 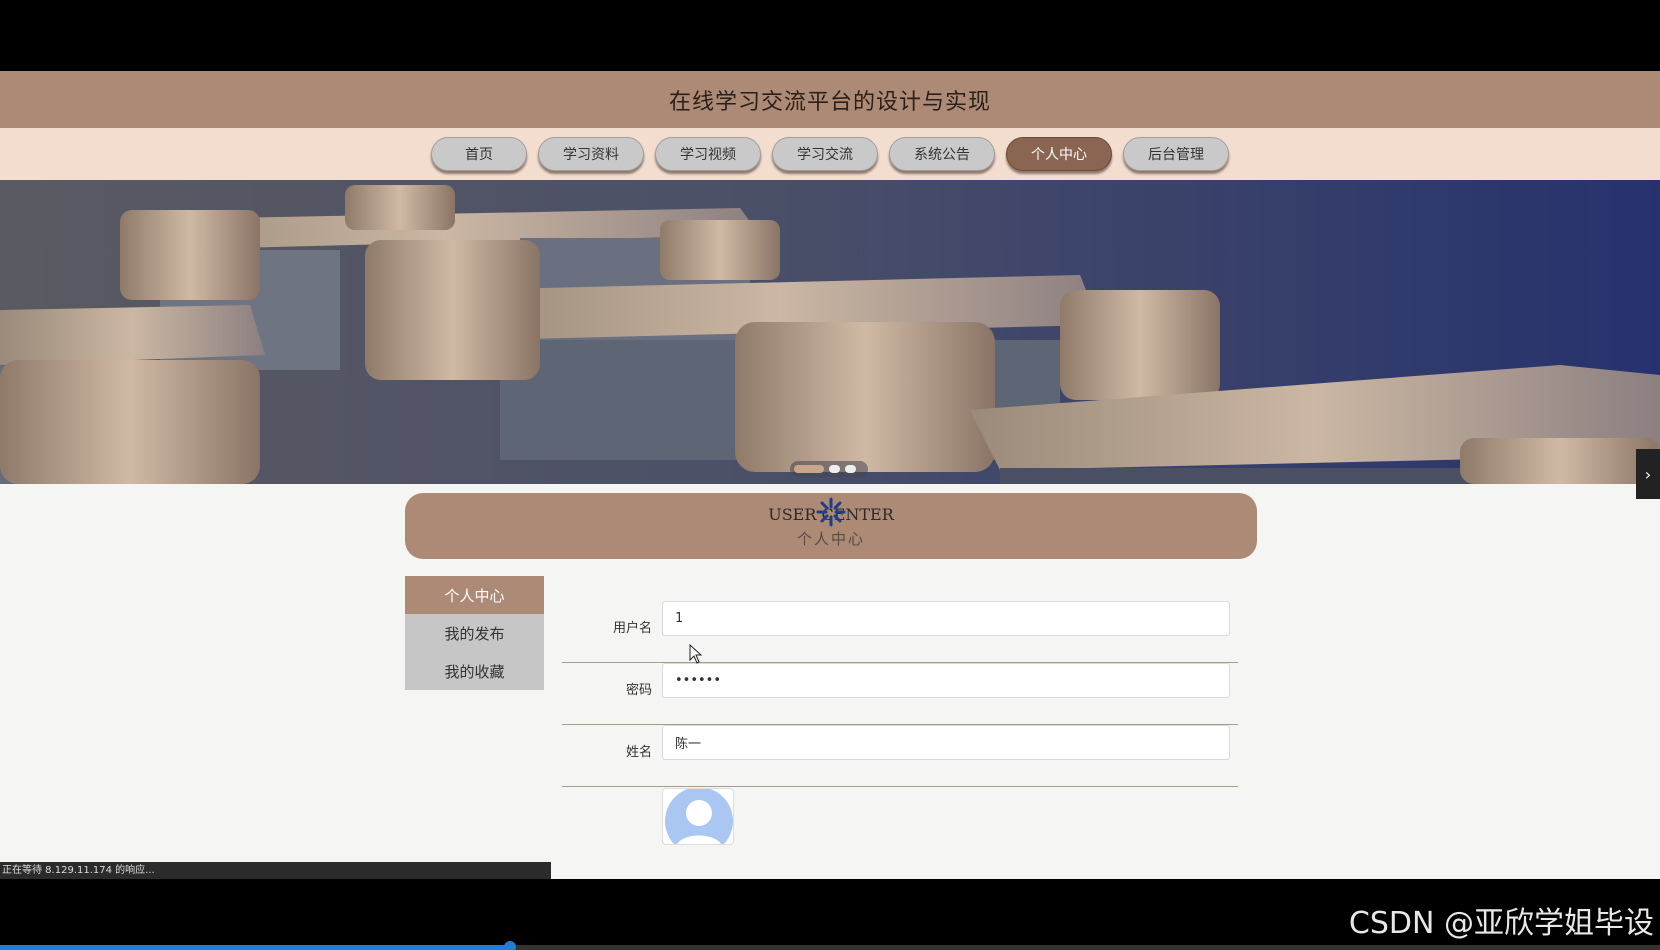 I want to click on site-header: 在线学习交流平台的设计与实现, so click(x=830, y=99).